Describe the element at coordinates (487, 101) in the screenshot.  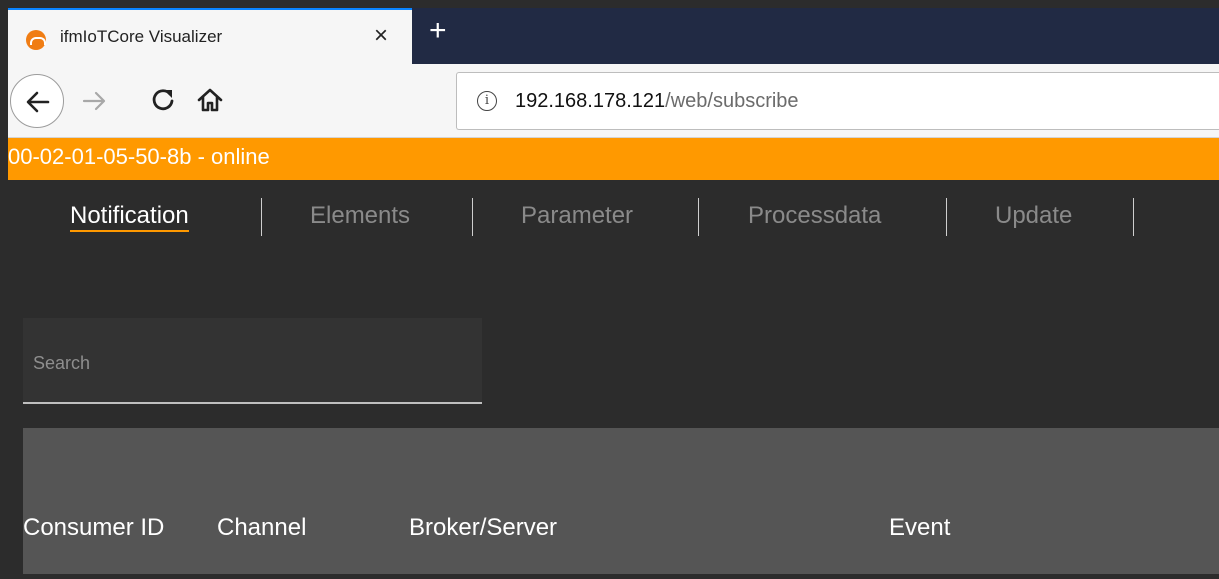
I see `info-icon: i` at that location.